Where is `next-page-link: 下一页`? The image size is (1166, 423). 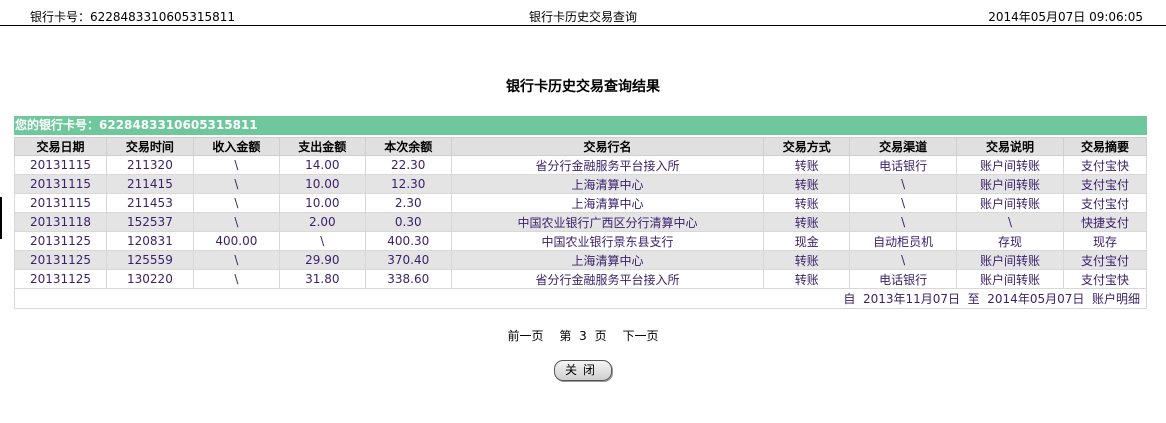
next-page-link: 下一页 is located at coordinates (640, 336).